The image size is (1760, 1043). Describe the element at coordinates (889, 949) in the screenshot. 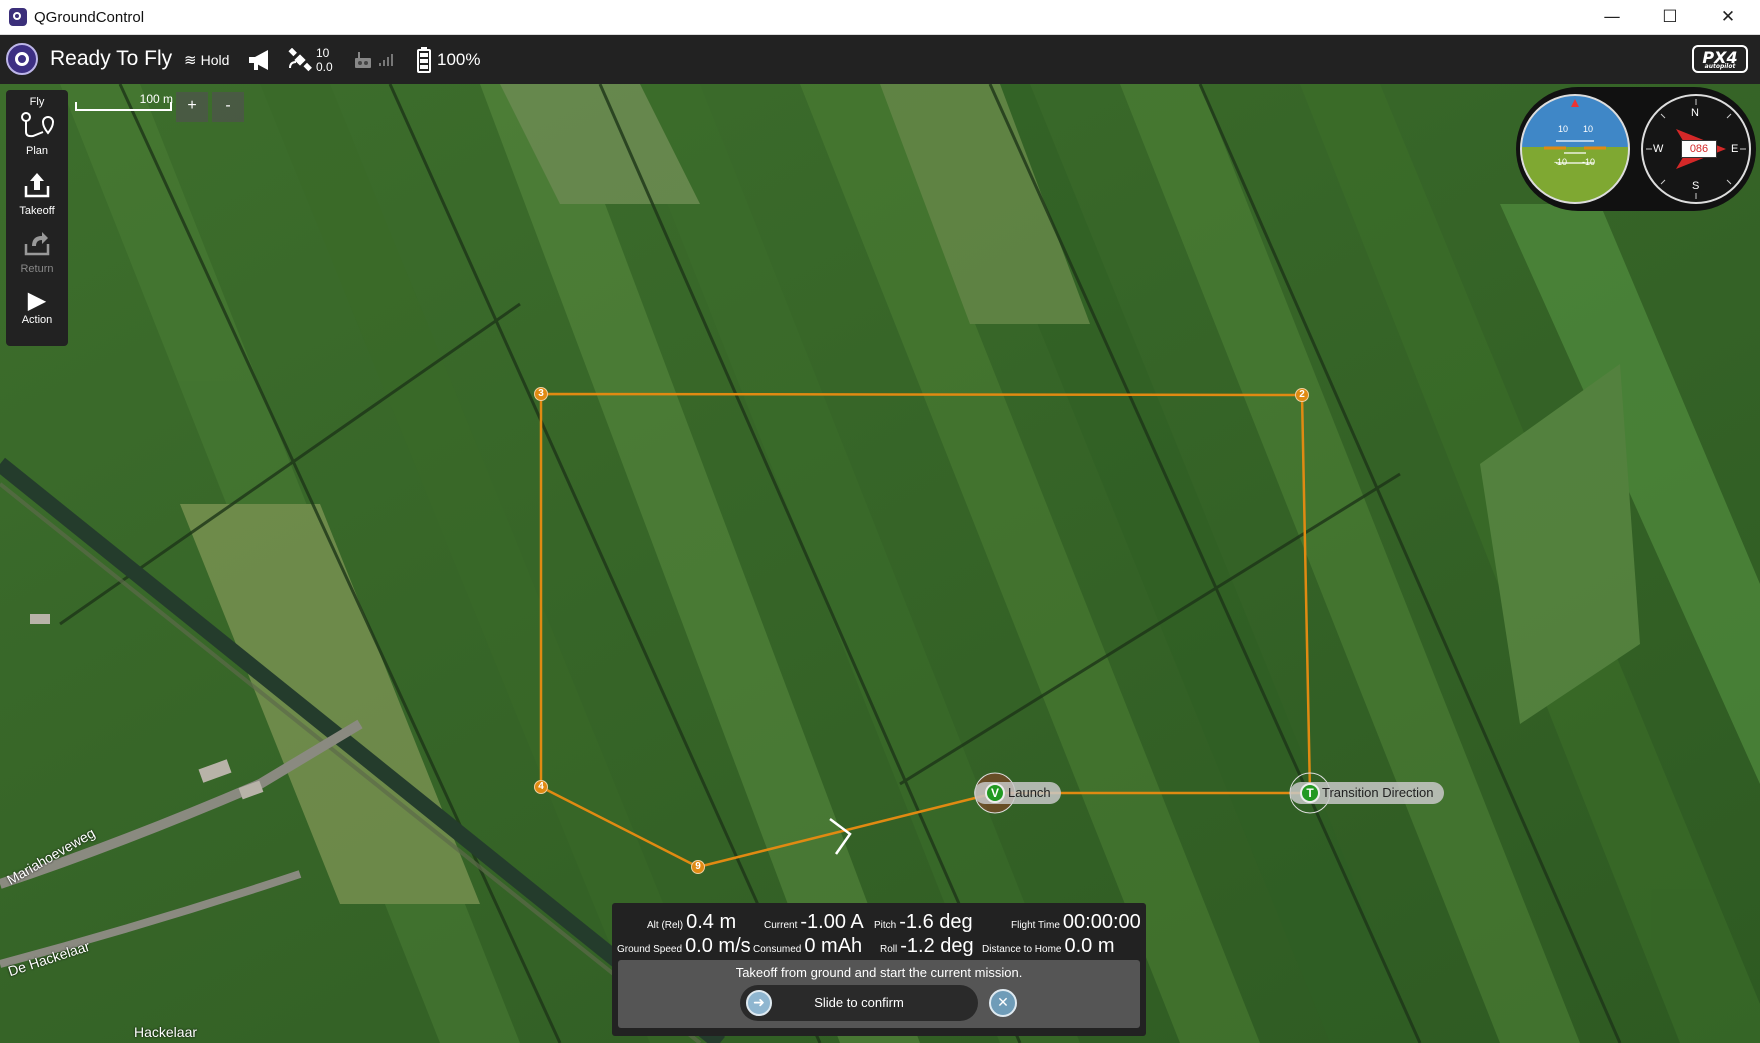

I see `roll-label: Roll` at that location.